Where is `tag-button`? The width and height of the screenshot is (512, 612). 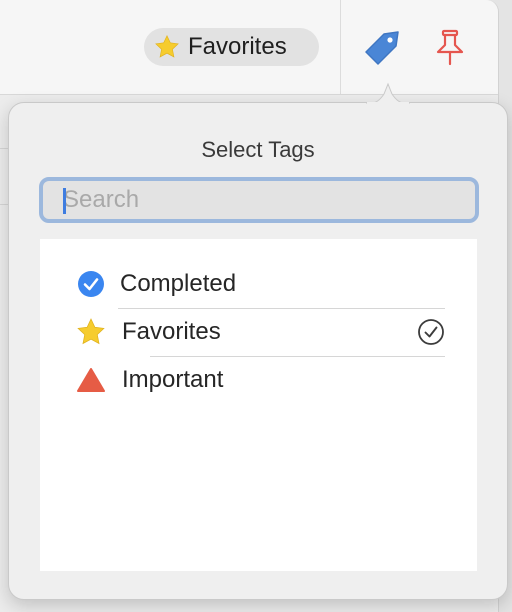
tag-button is located at coordinates (384, 48).